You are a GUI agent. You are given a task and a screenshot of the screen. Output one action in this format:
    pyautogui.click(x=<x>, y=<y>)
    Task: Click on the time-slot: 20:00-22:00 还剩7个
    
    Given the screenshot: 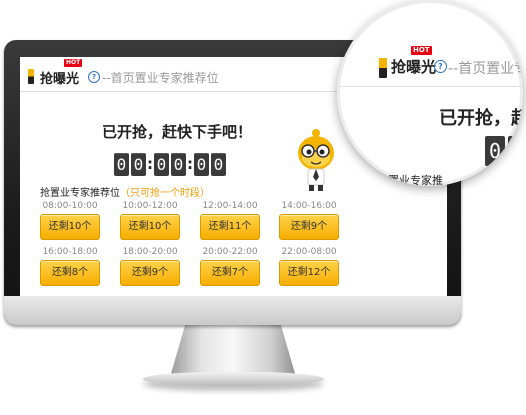 What is the action you would take?
    pyautogui.click(x=230, y=266)
    